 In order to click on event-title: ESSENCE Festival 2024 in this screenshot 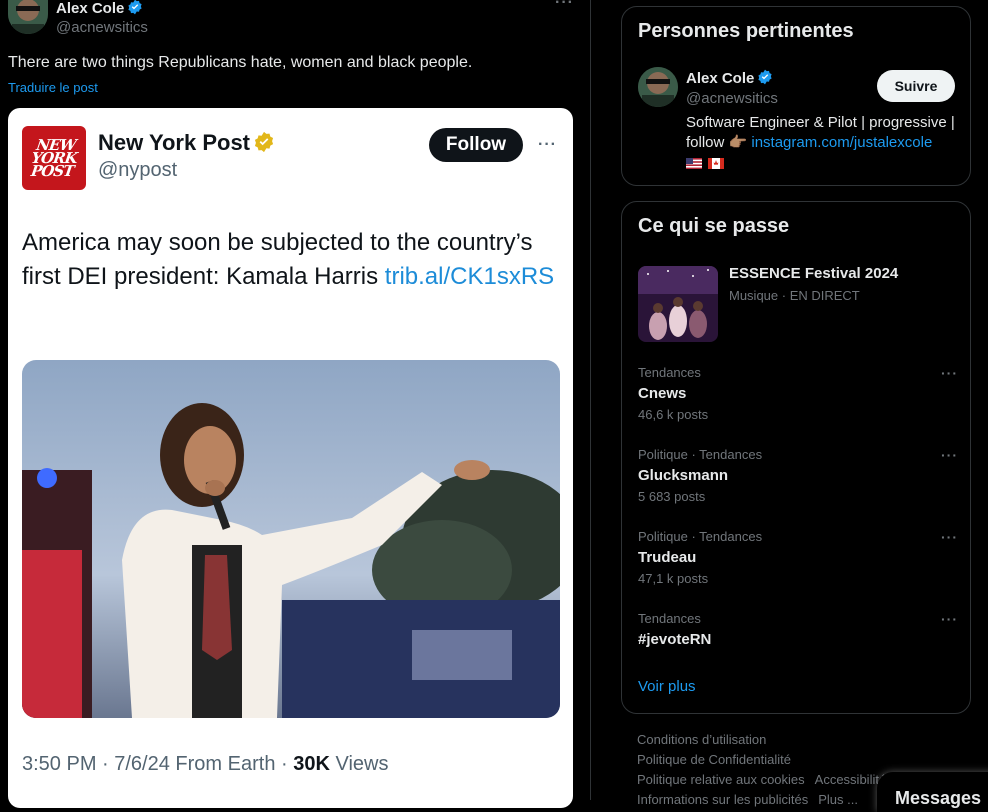, I will do `click(813, 273)`.